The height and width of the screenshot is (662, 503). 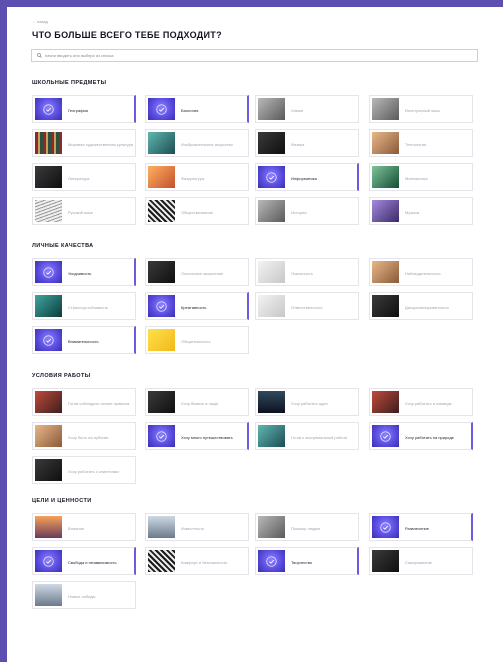 I want to click on option-label: Дисциплинированность, so click(x=427, y=307).